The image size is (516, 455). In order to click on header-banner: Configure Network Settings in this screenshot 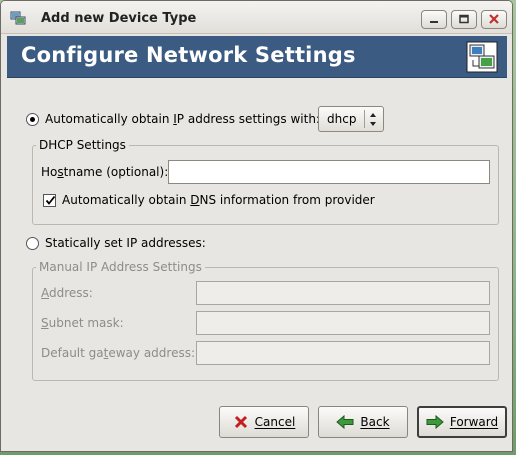, I will do `click(257, 57)`.